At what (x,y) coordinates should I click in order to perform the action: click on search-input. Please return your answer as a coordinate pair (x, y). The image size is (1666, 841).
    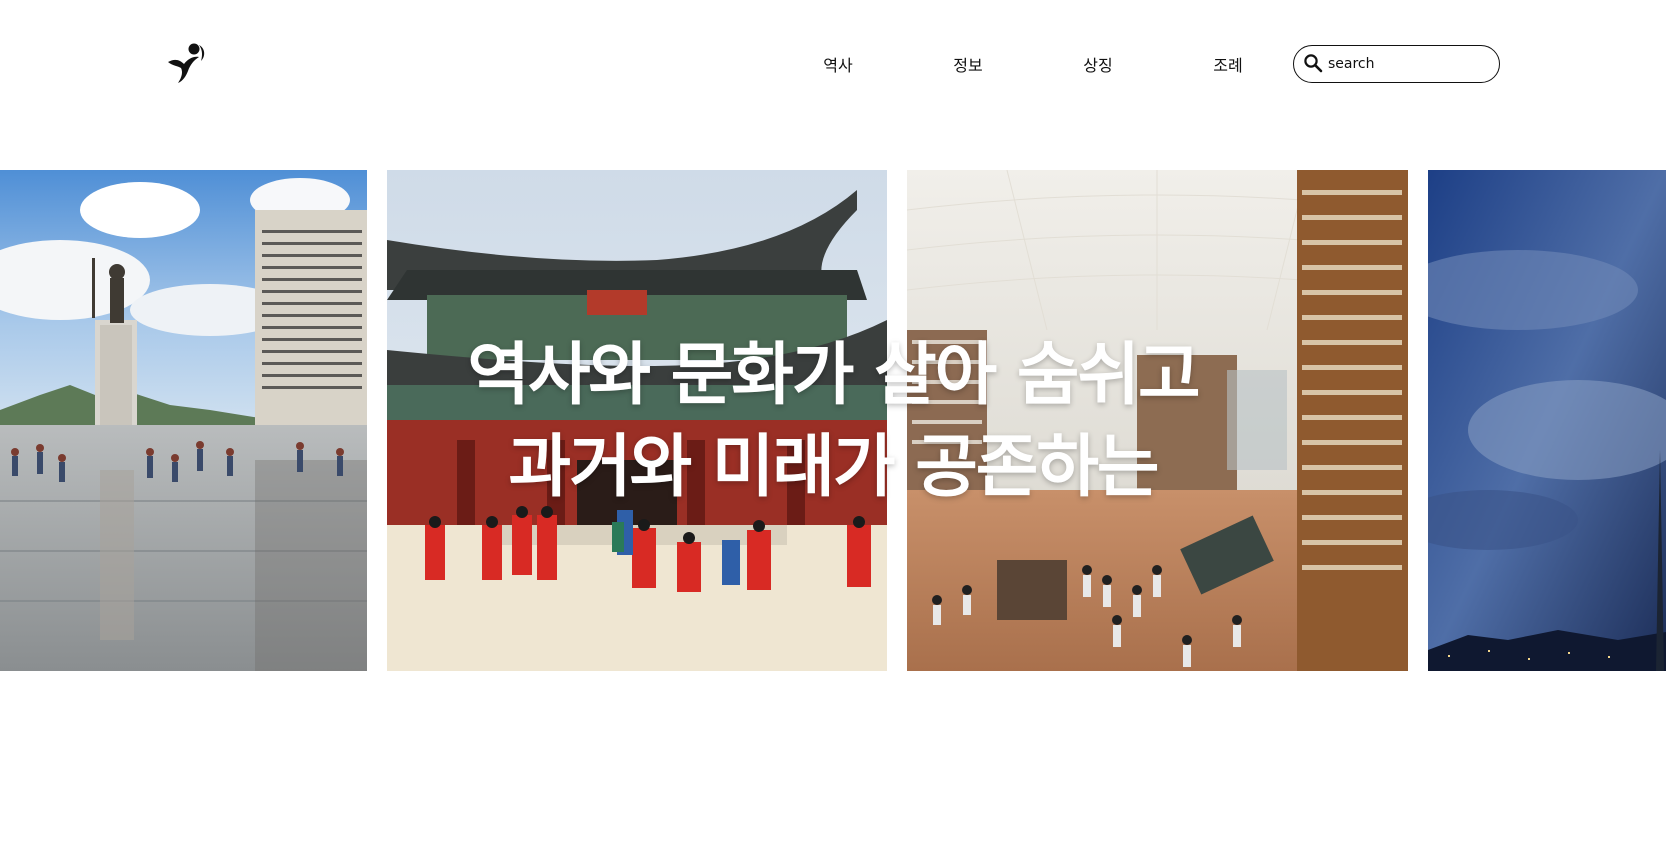
    Looking at the image, I should click on (1408, 64).